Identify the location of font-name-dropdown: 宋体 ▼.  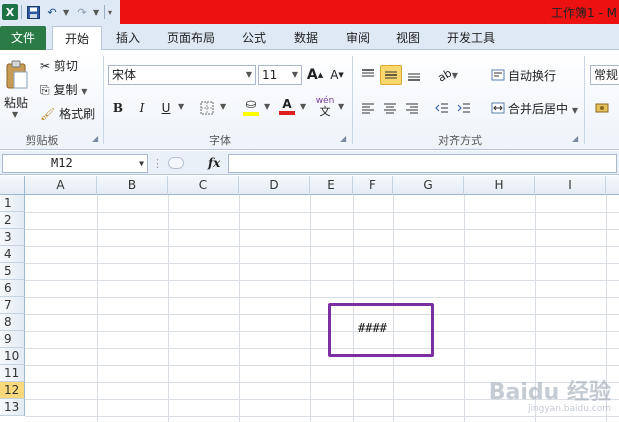
(182, 75).